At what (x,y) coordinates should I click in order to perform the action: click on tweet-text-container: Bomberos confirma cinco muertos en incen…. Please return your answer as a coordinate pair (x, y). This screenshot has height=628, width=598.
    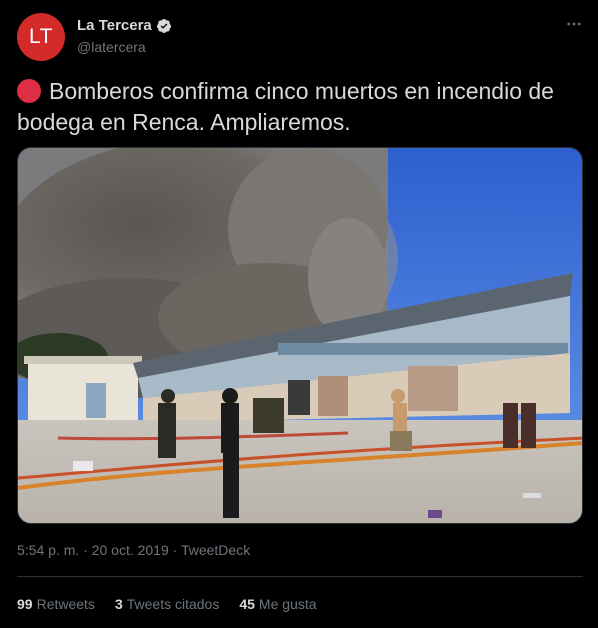
    Looking at the image, I should click on (300, 107).